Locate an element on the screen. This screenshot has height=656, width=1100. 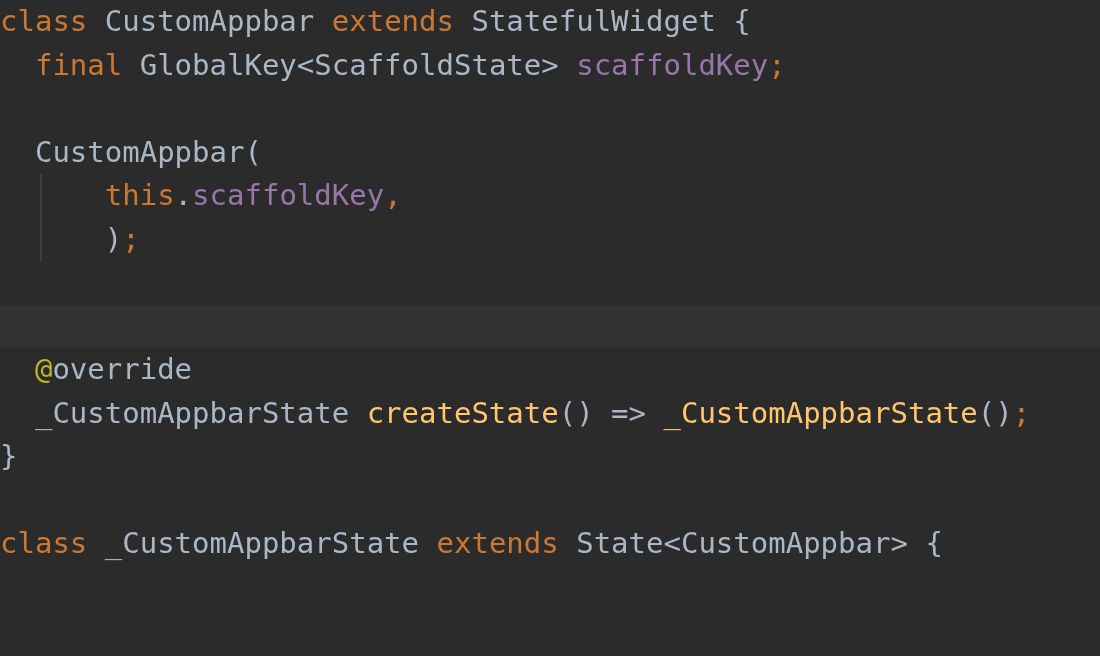
code-text: class _CustomAppbarState extends State<CustomAppbar> { is located at coordinates (471, 543).